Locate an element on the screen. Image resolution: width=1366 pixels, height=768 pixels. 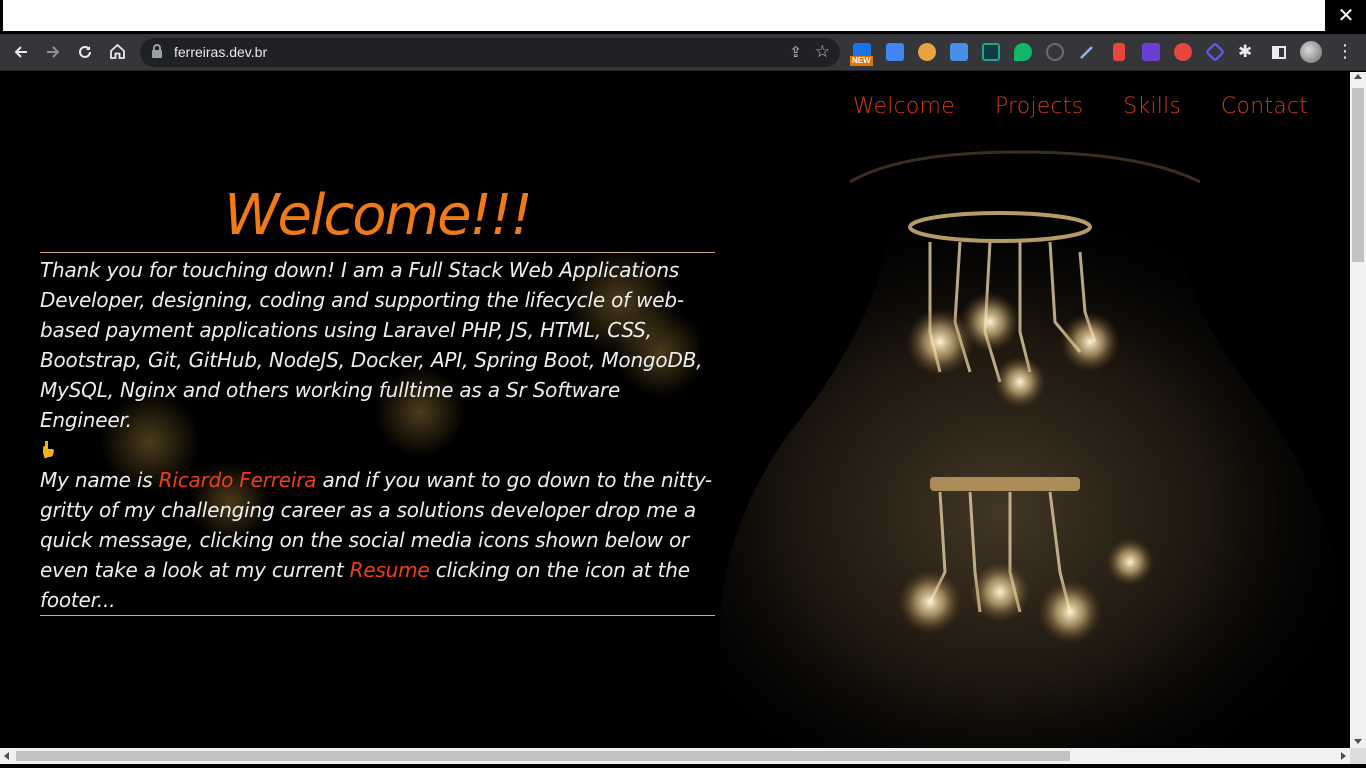
browser-menu-icon: ⋮ is located at coordinates (1345, 52).